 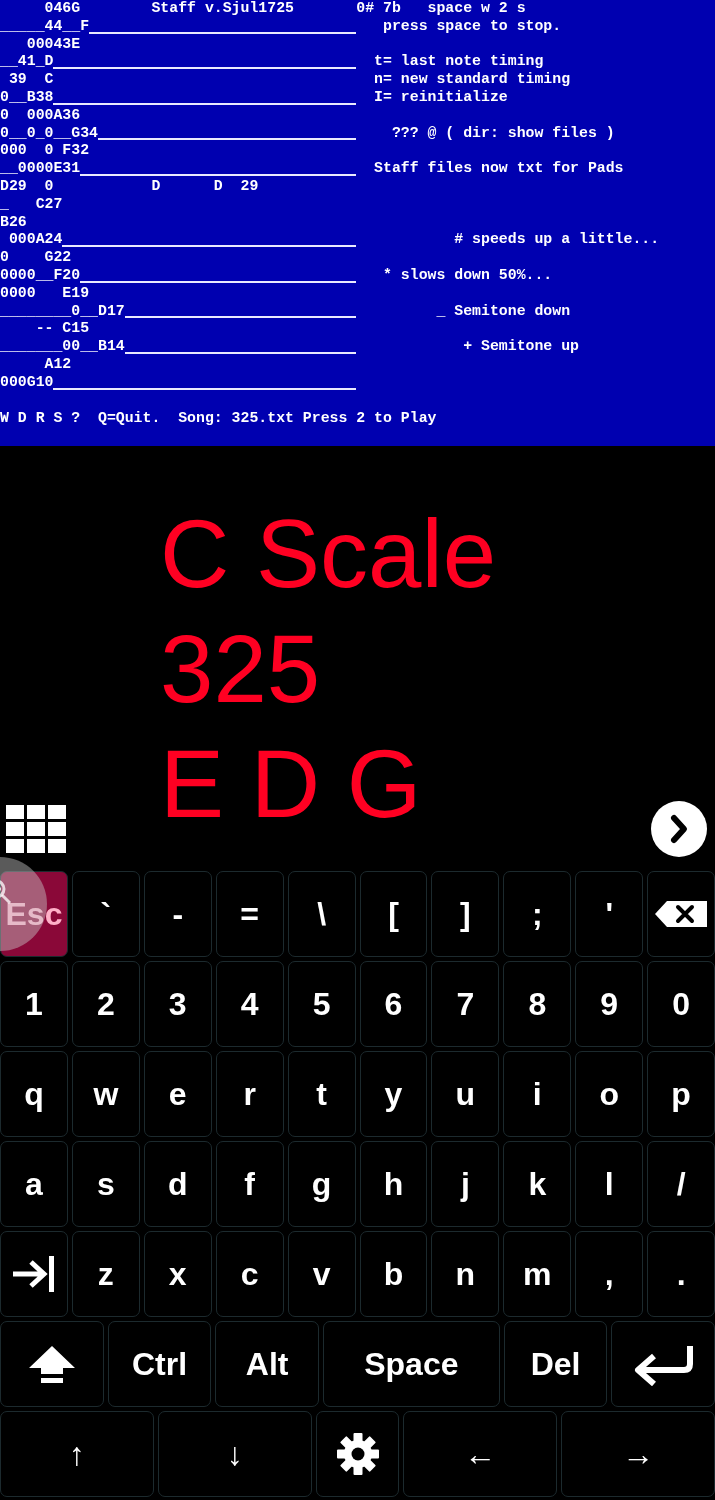 I want to click on keyboard-key: f, so click(x=249, y=1184).